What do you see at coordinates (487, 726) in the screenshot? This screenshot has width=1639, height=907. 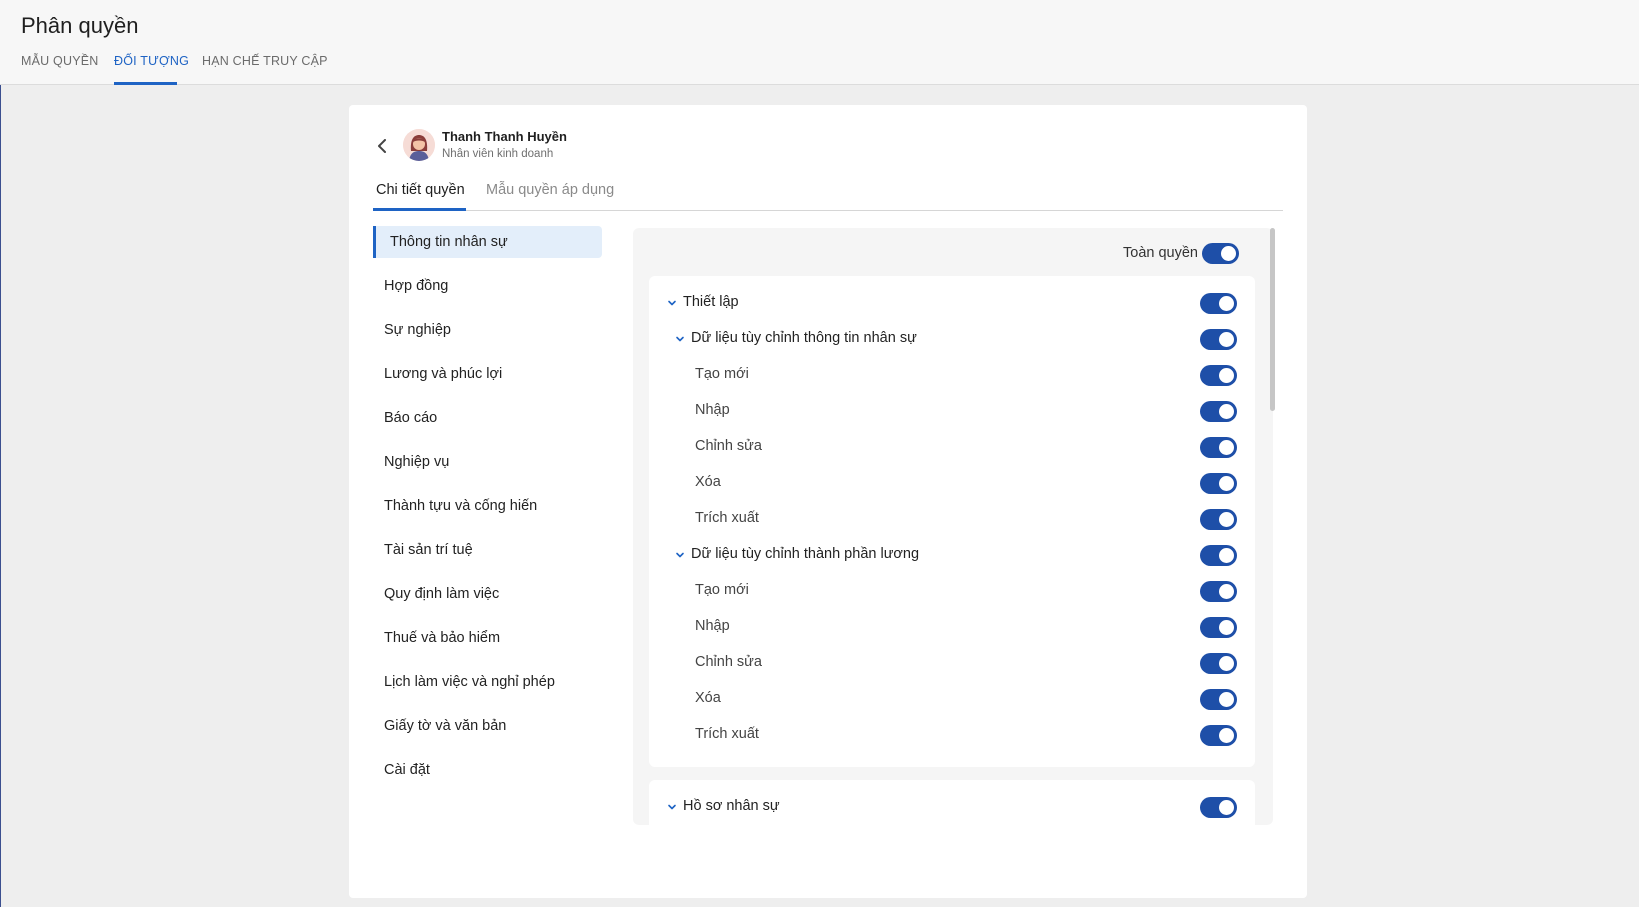 I see `category-item-giay-to-va-van-ban: Giấy tờ và văn bản` at bounding box center [487, 726].